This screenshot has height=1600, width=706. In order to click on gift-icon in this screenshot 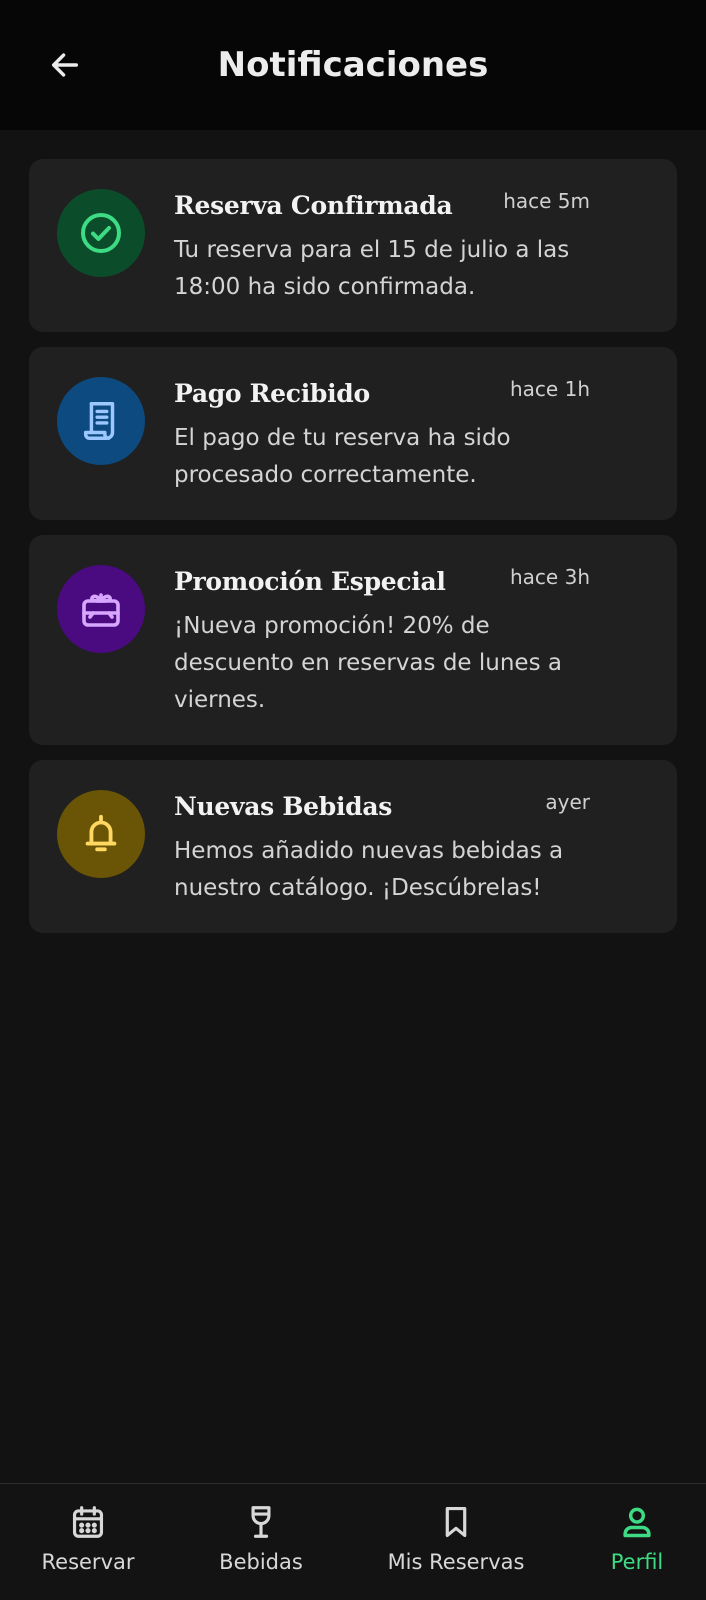, I will do `click(101, 610)`.